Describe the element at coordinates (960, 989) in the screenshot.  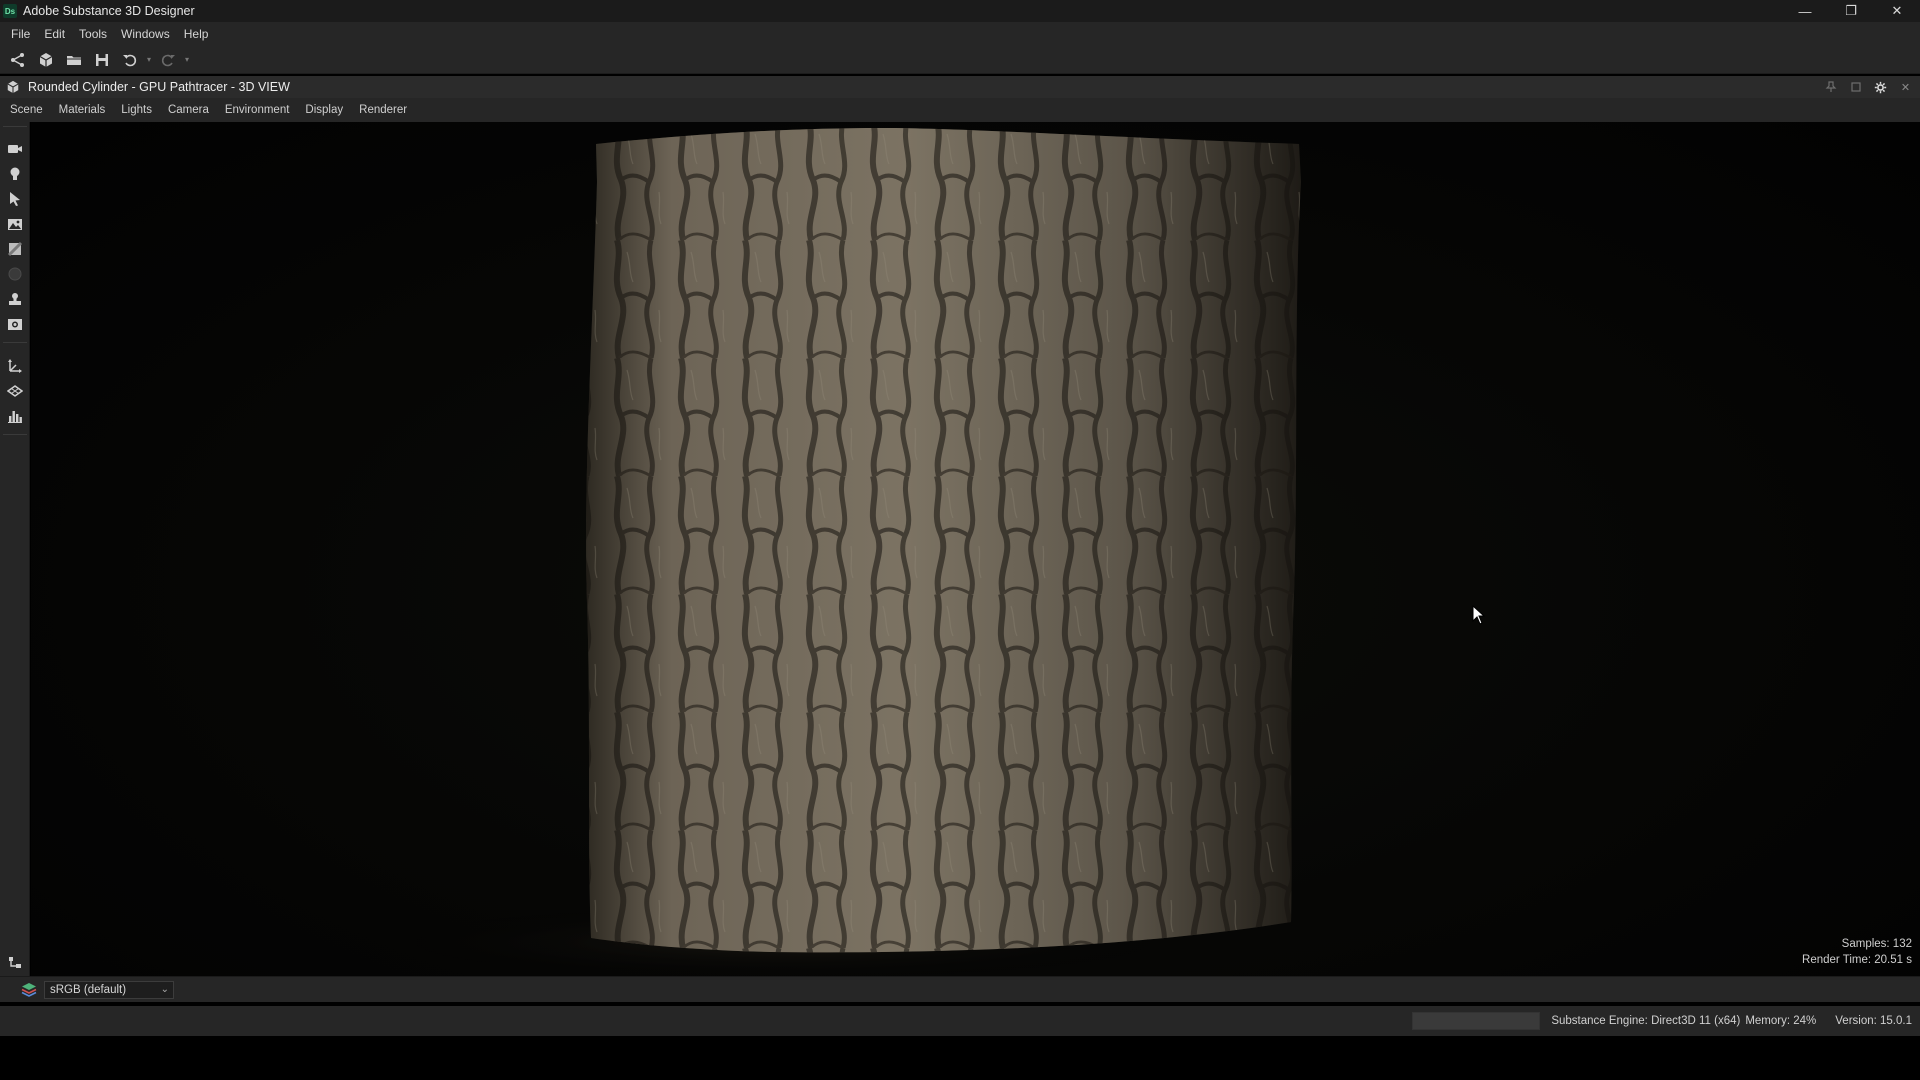
I see `colorspace-bar: sRGB (default) ⌄` at that location.